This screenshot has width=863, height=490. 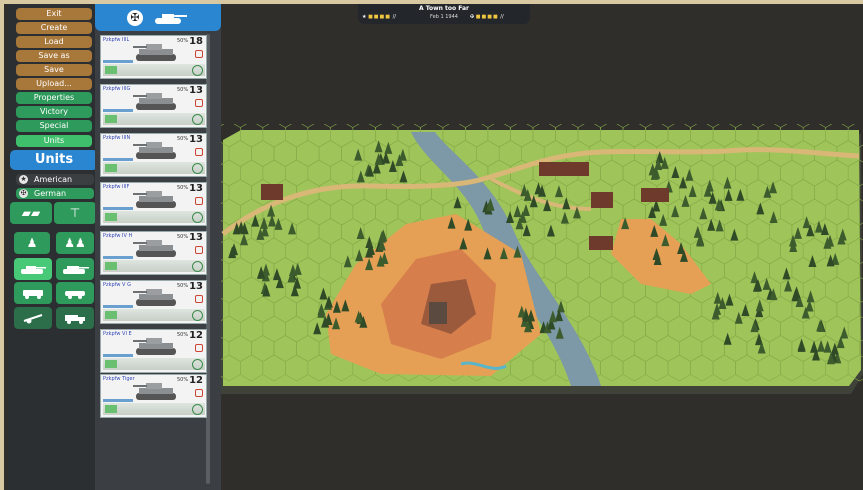 I want to click on unit-card: Pzkpfw VI E 50% 12, so click(x=153, y=351).